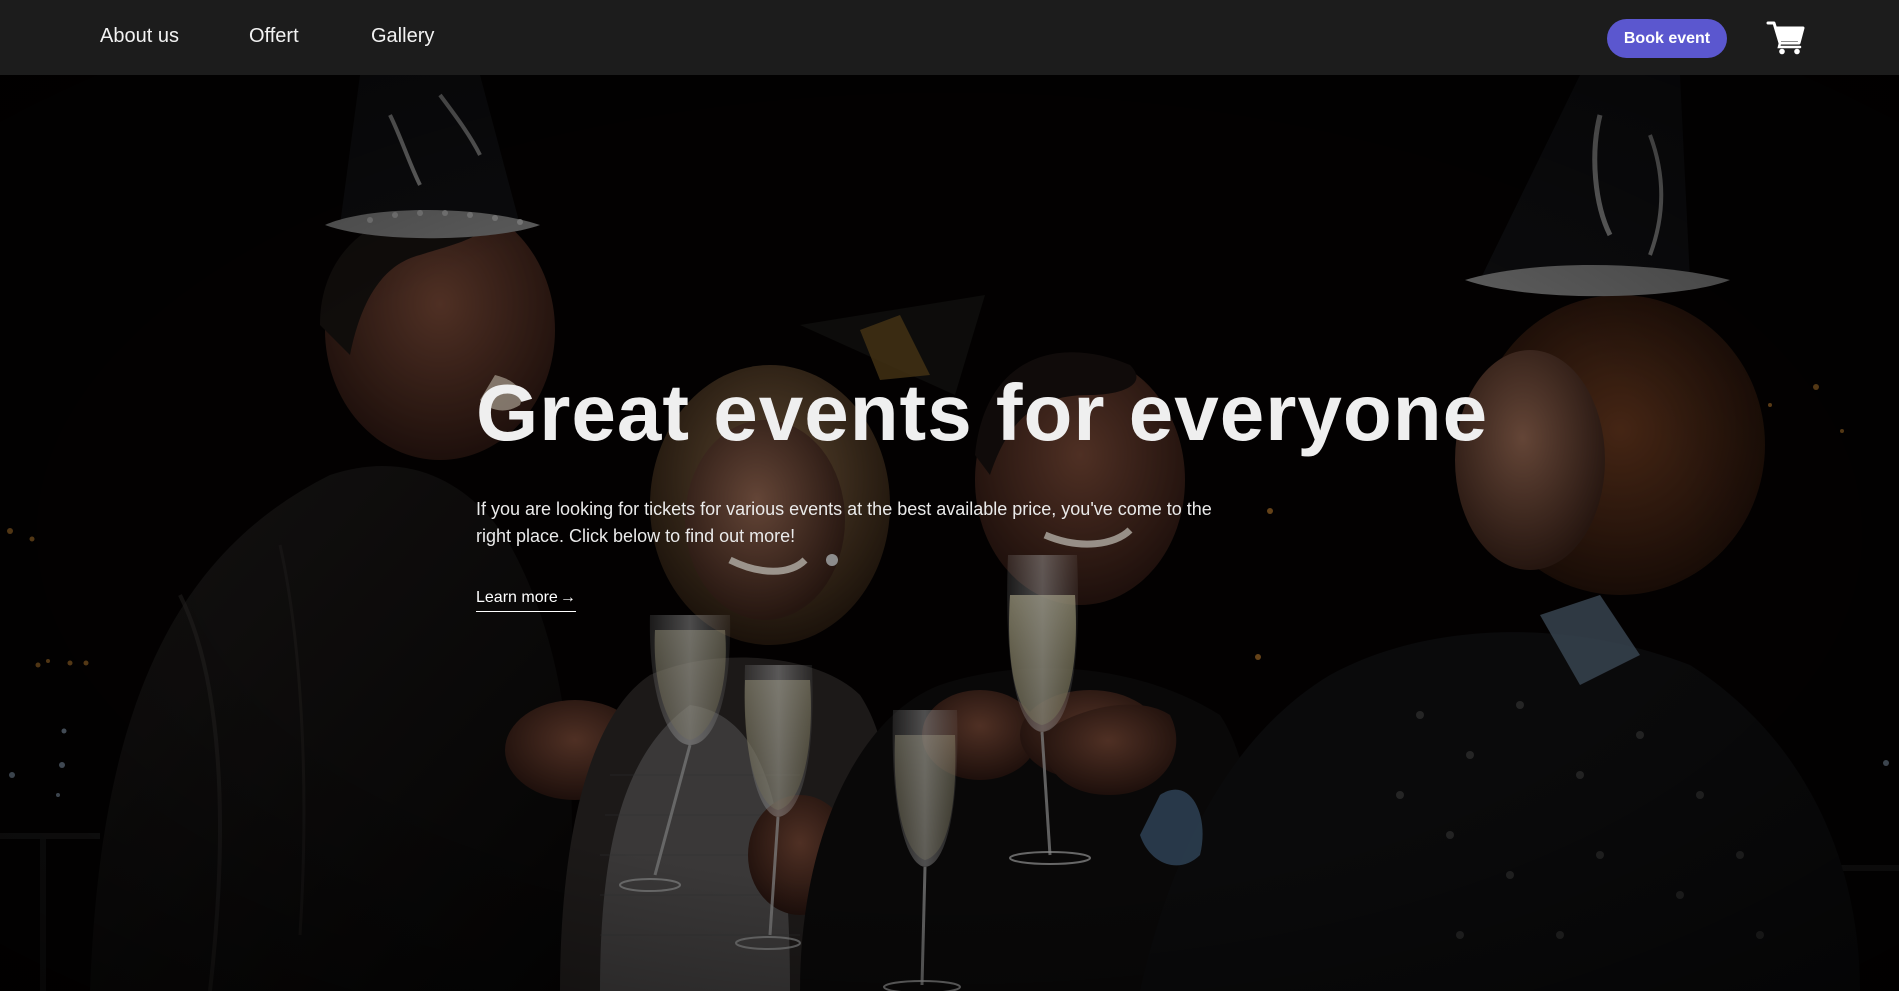  Describe the element at coordinates (982, 412) in the screenshot. I see `hero-title: Great events for everyone` at that location.